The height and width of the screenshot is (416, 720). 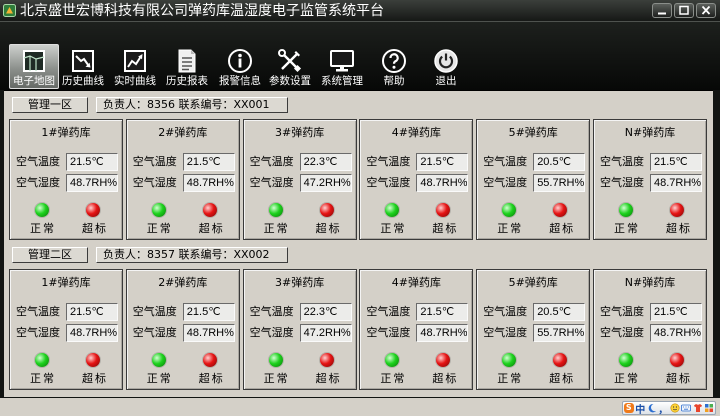 I want to click on settings-tools-icon, so click(x=290, y=61).